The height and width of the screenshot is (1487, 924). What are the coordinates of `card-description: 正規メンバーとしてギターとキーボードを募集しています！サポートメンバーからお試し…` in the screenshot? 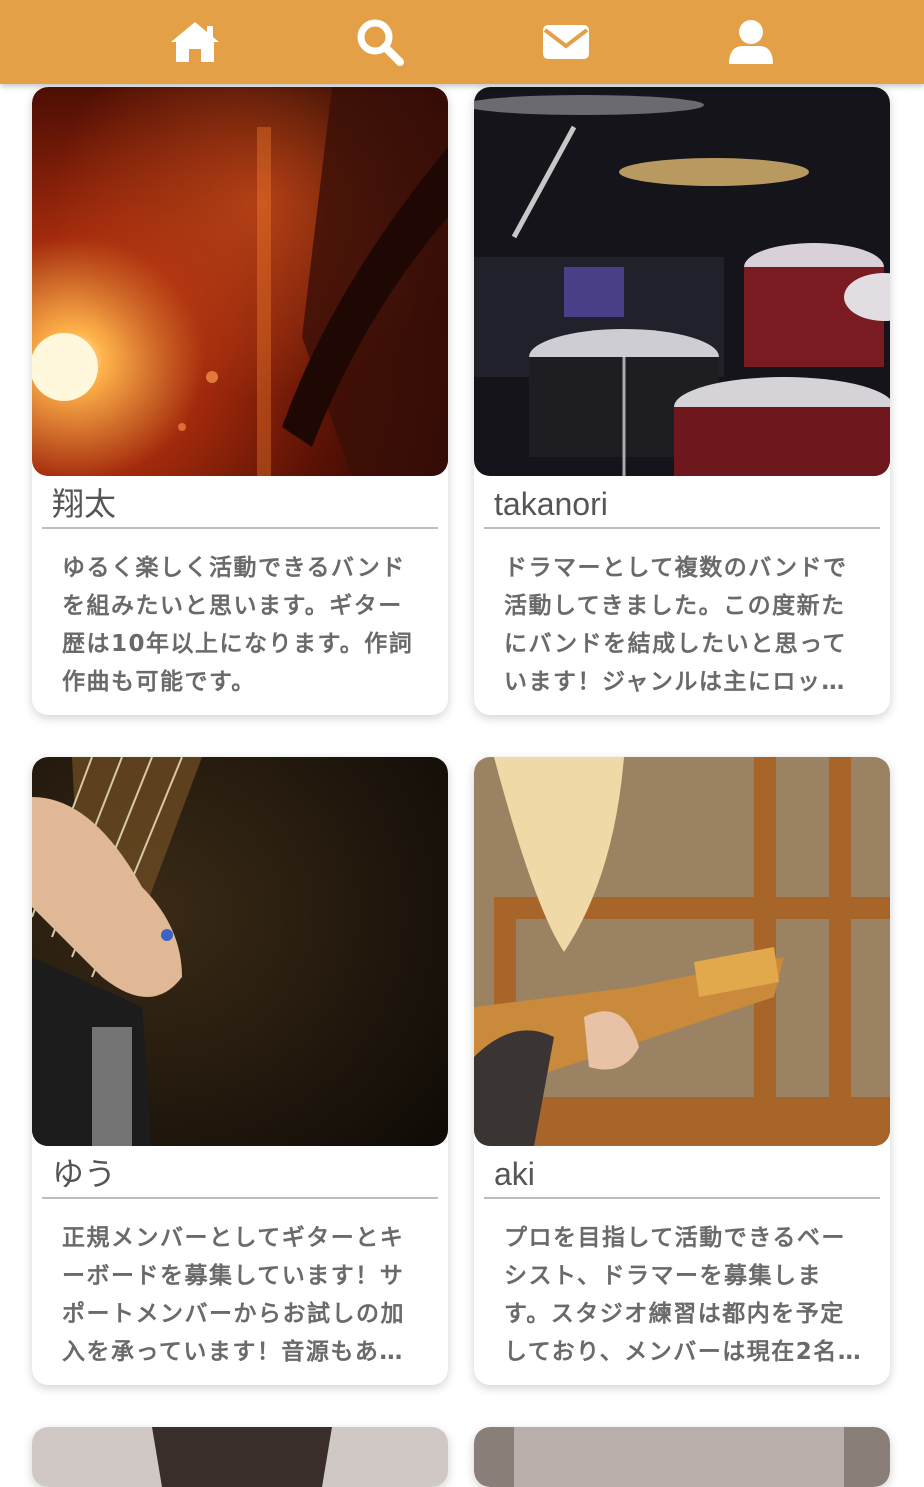 It's located at (233, 1295).